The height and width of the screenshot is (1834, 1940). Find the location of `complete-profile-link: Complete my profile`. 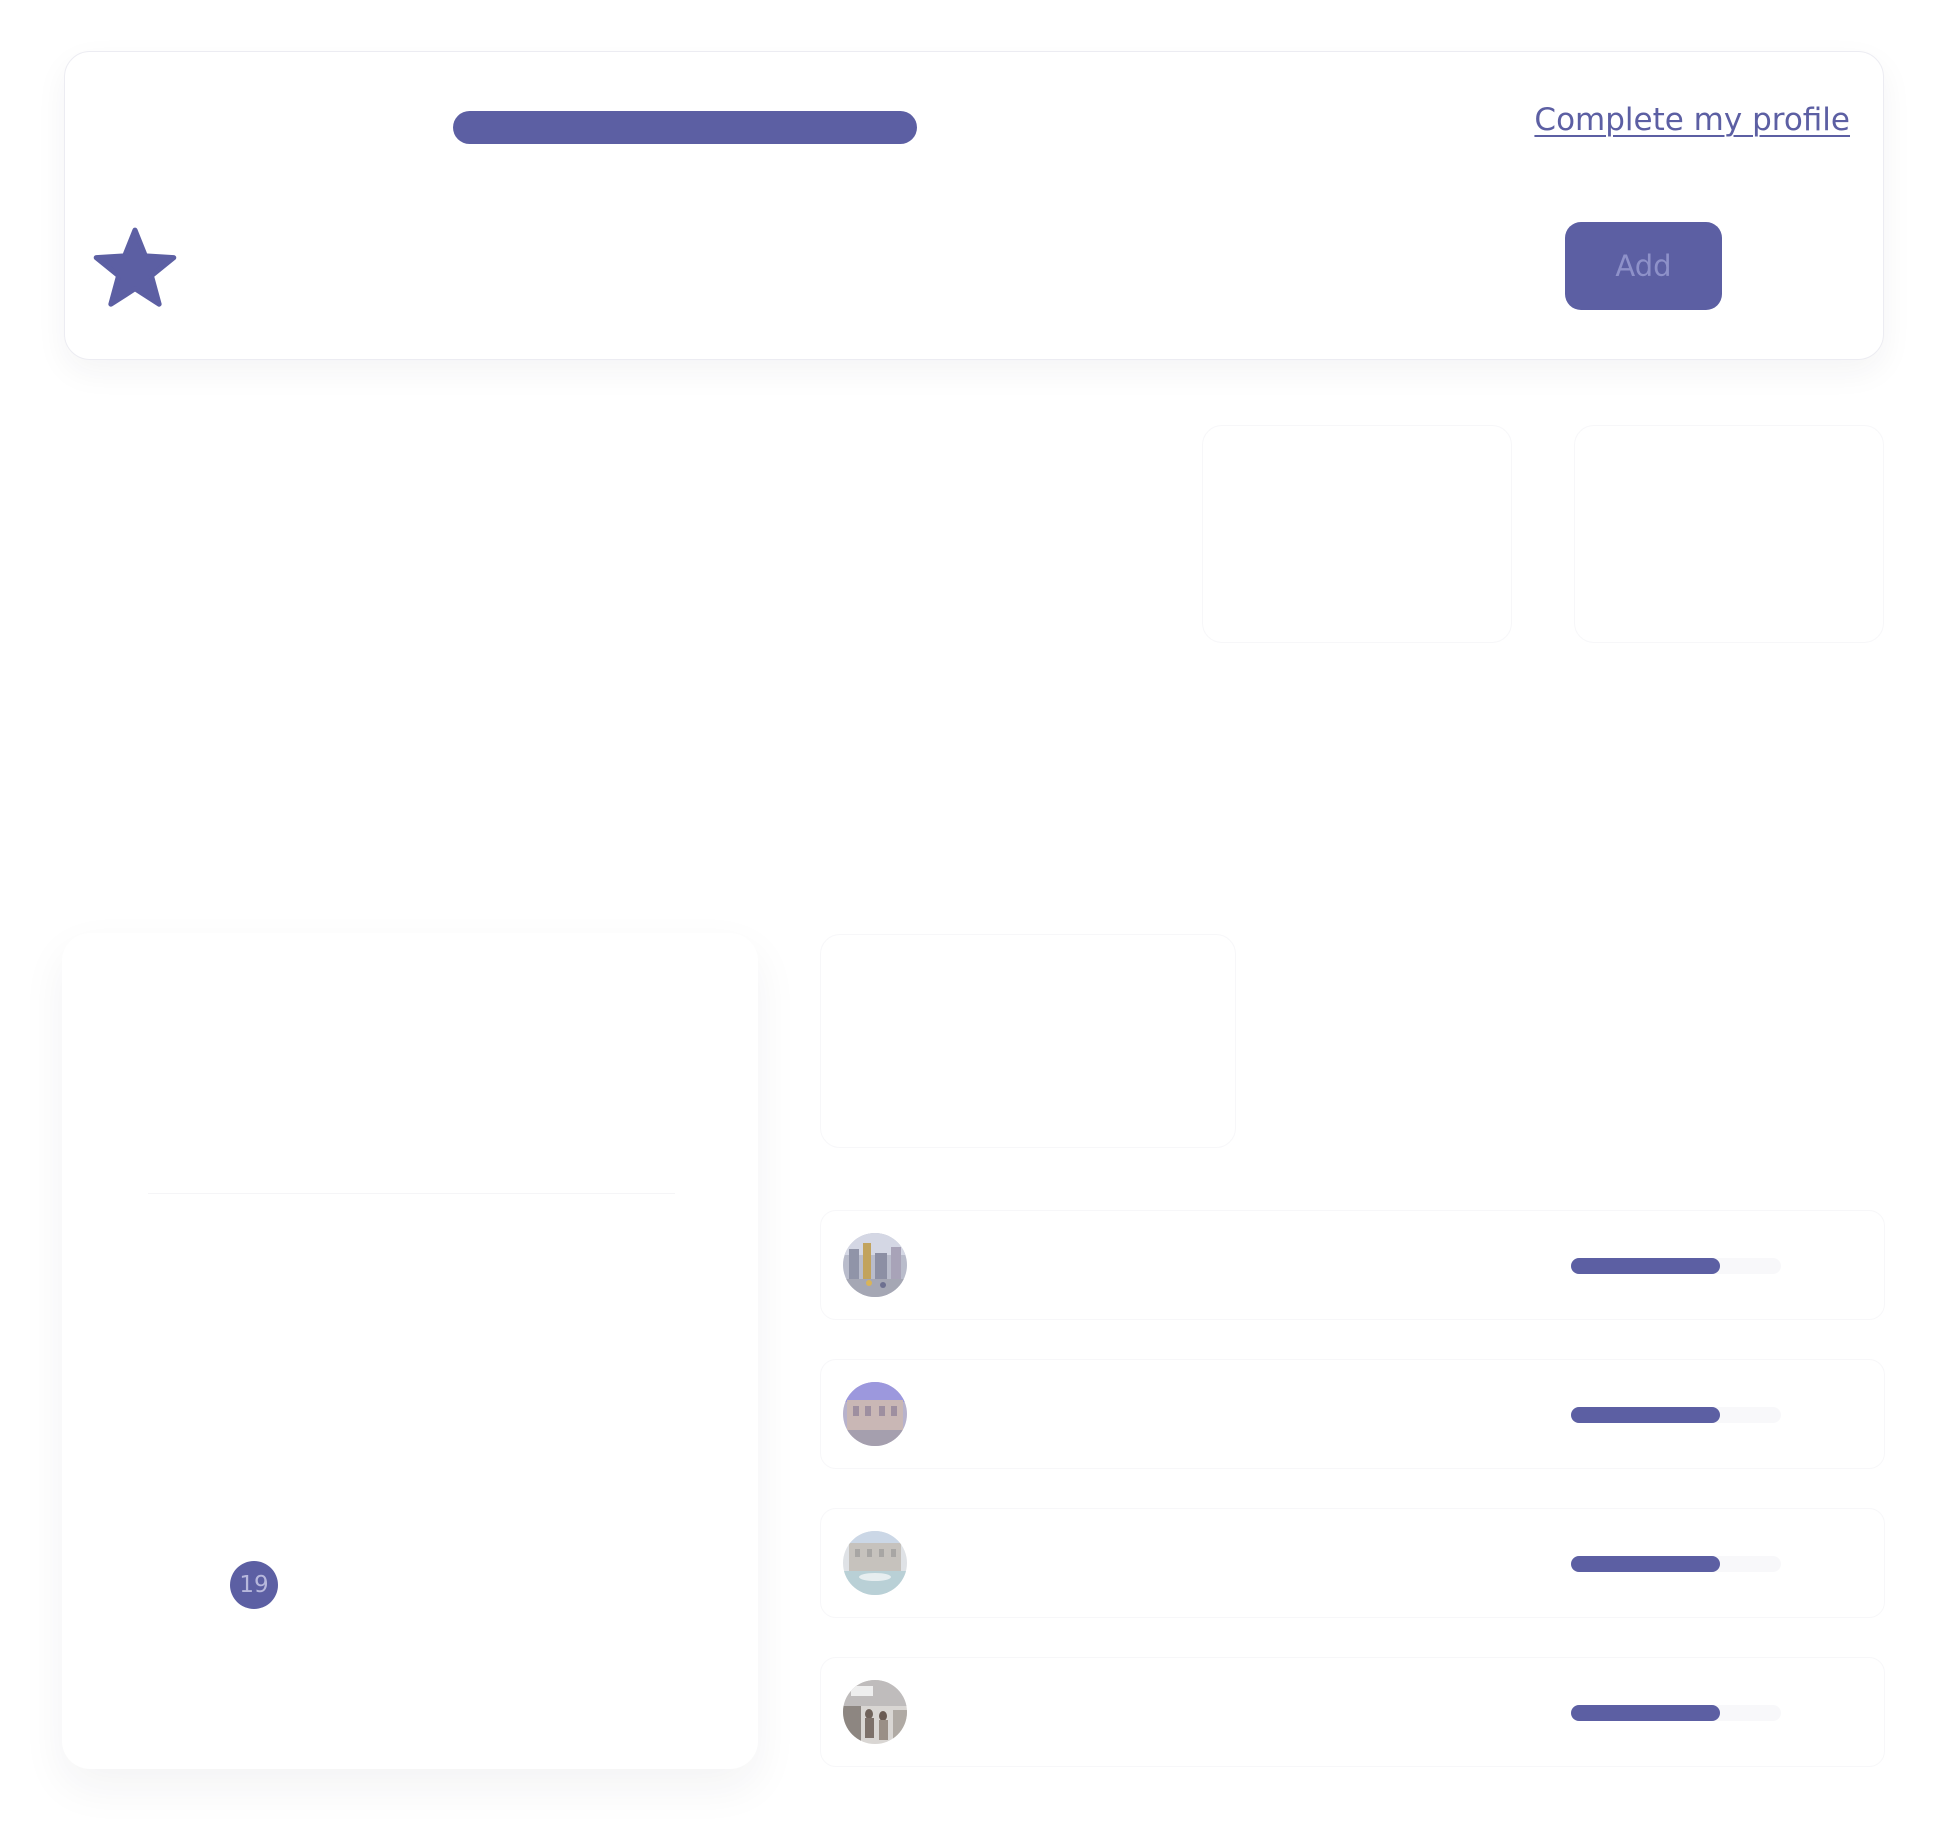

complete-profile-link: Complete my profile is located at coordinates (1692, 120).